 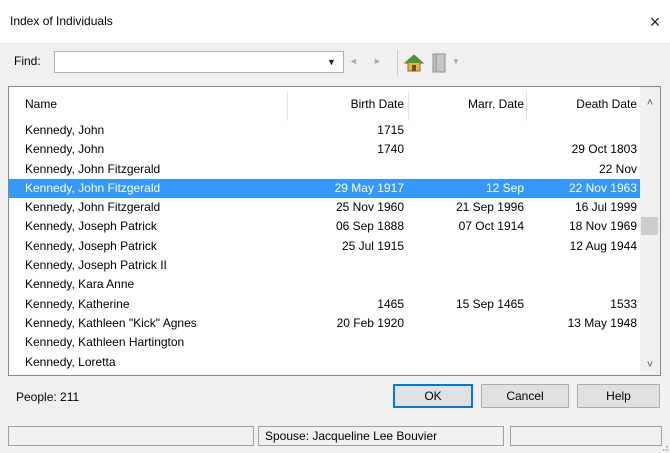 What do you see at coordinates (369, 226) in the screenshot?
I see `birth-date-cell: 06 Sep 1888` at bounding box center [369, 226].